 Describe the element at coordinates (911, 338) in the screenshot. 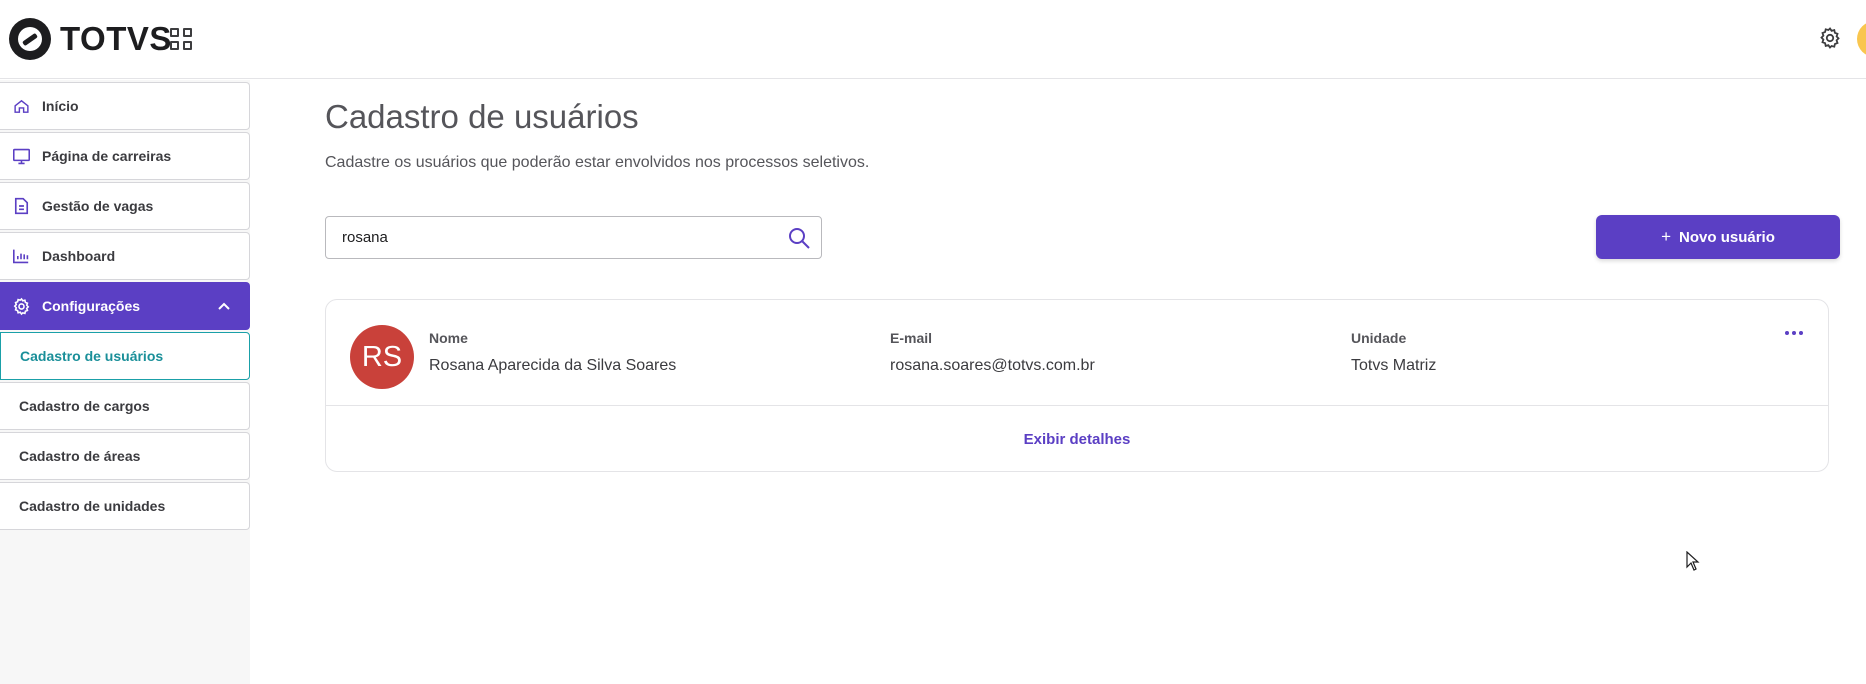

I see `email-label: E-mail` at that location.